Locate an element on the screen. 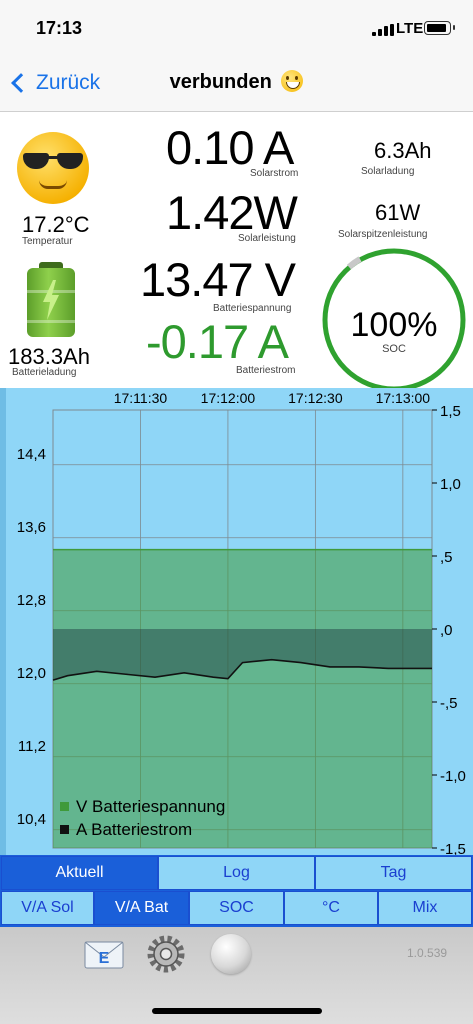  soc-label: SOC is located at coordinates (394, 349).